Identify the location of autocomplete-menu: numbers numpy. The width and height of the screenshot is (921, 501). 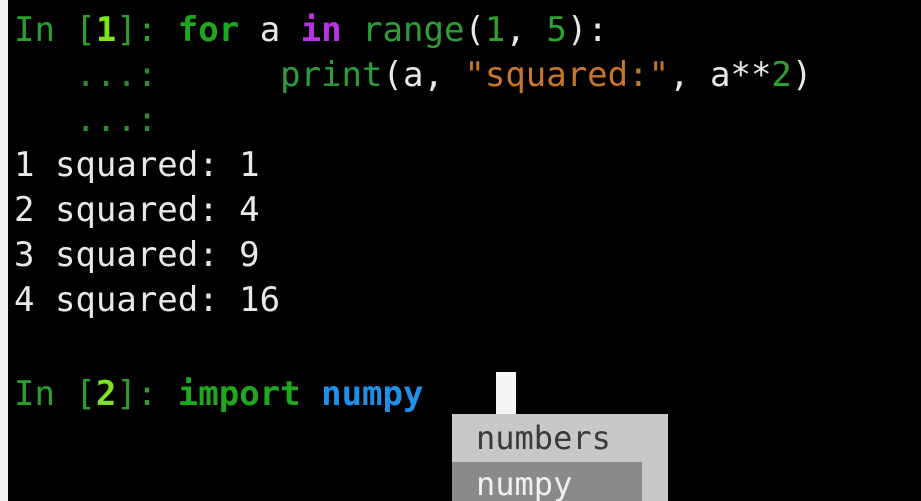
(560, 457).